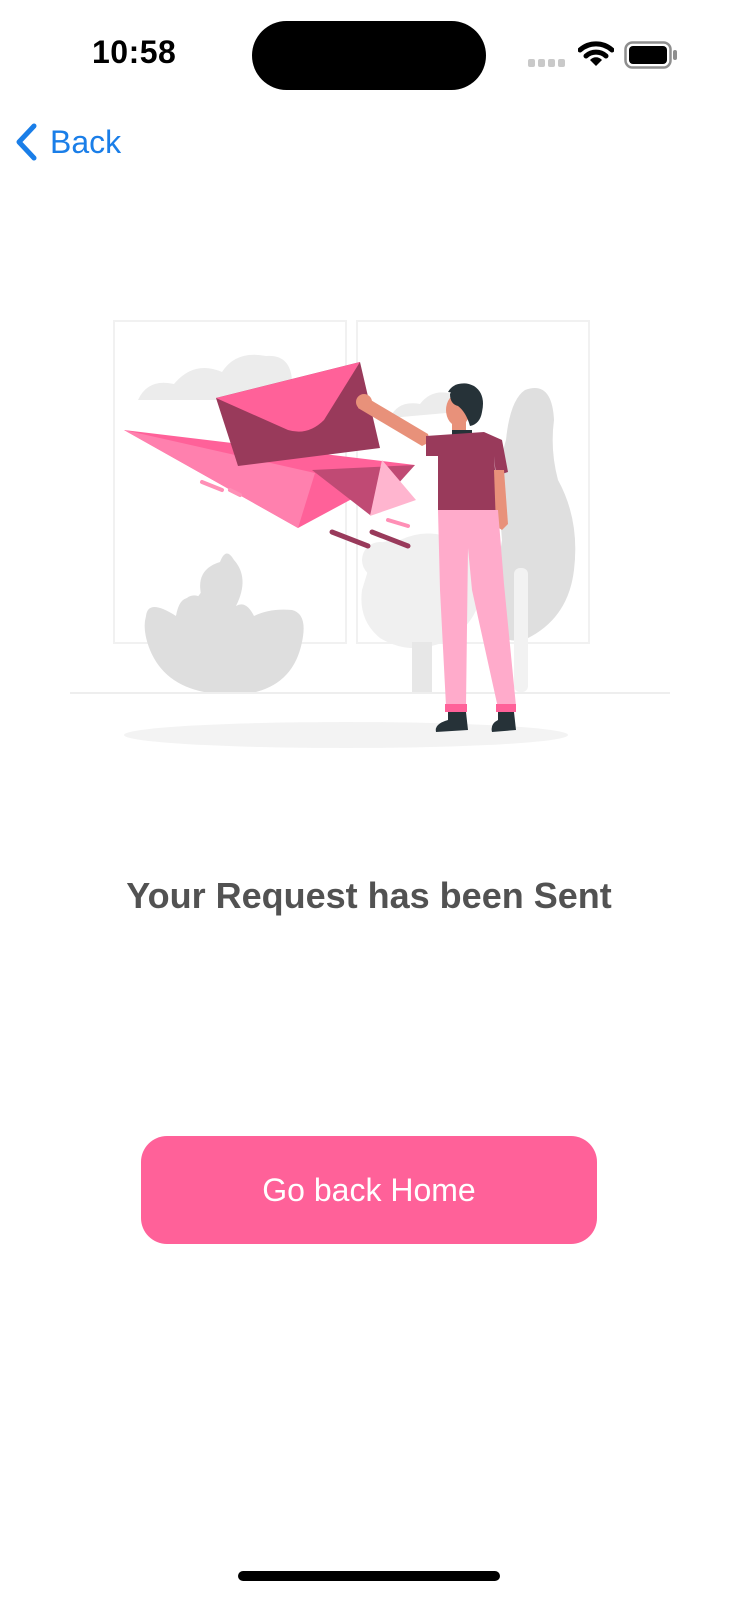 The height and width of the screenshot is (1600, 738). Describe the element at coordinates (86, 141) in the screenshot. I see `back-button-label: Back` at that location.